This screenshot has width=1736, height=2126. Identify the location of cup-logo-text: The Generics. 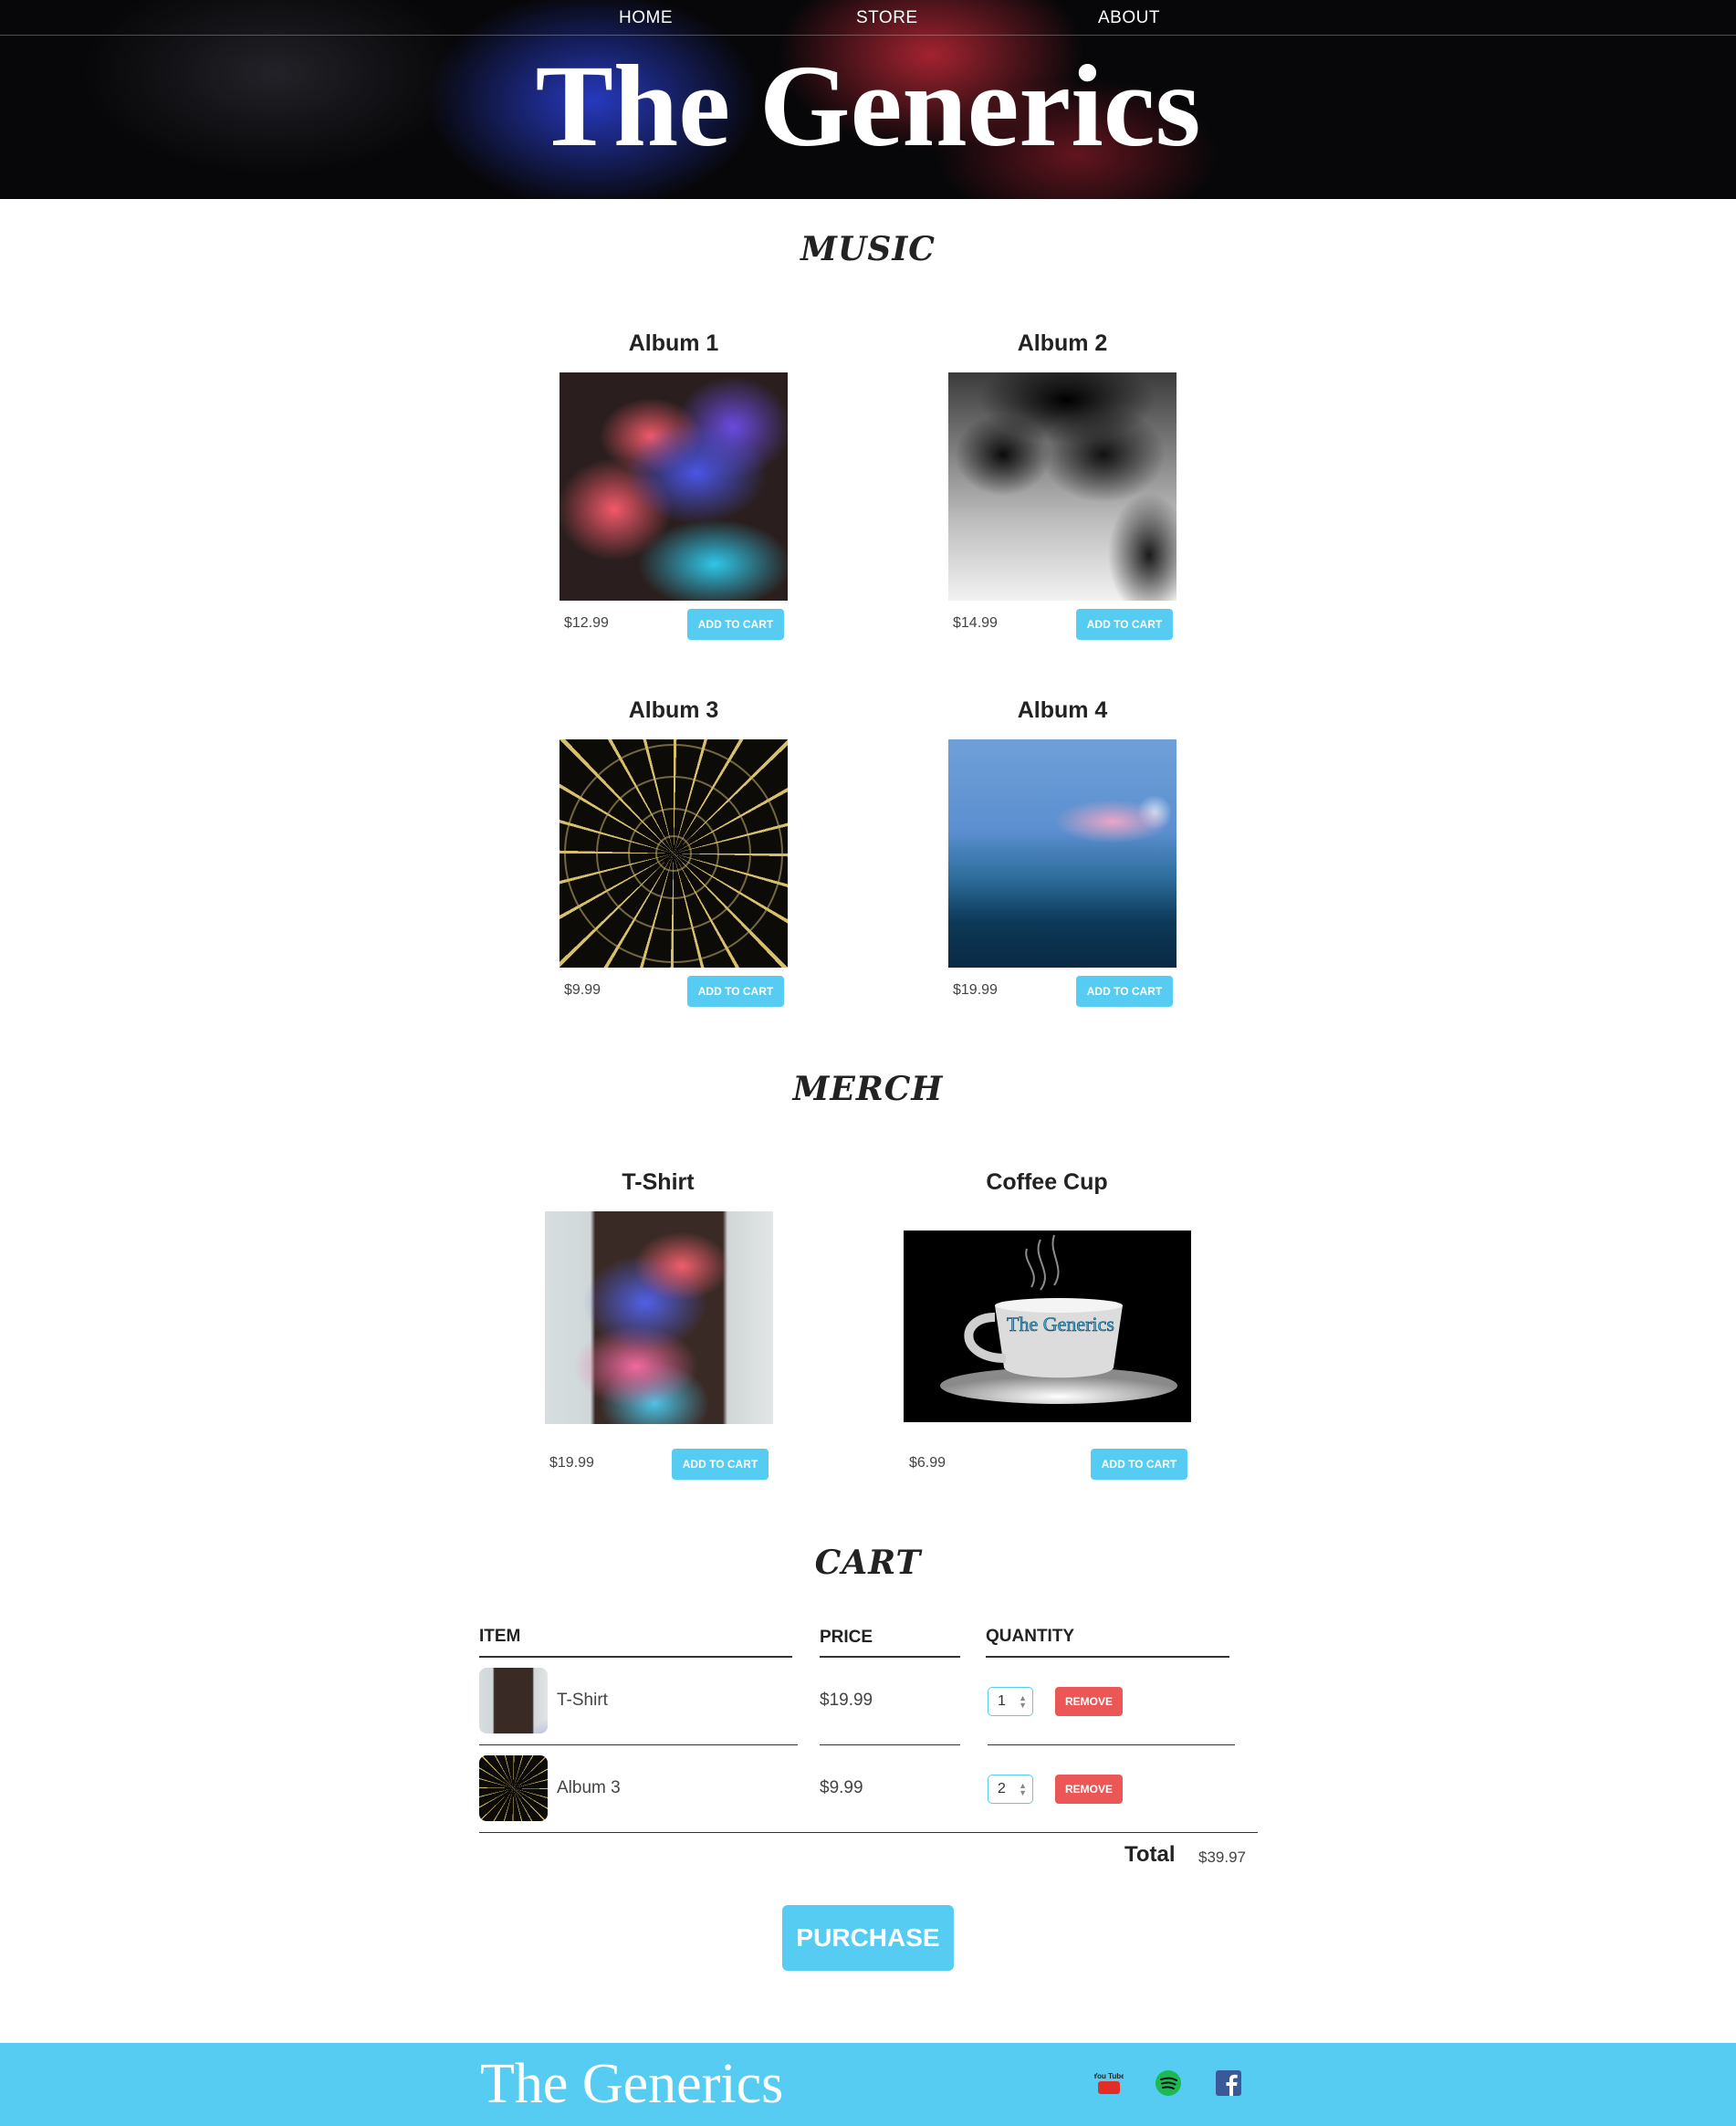
(1060, 1324).